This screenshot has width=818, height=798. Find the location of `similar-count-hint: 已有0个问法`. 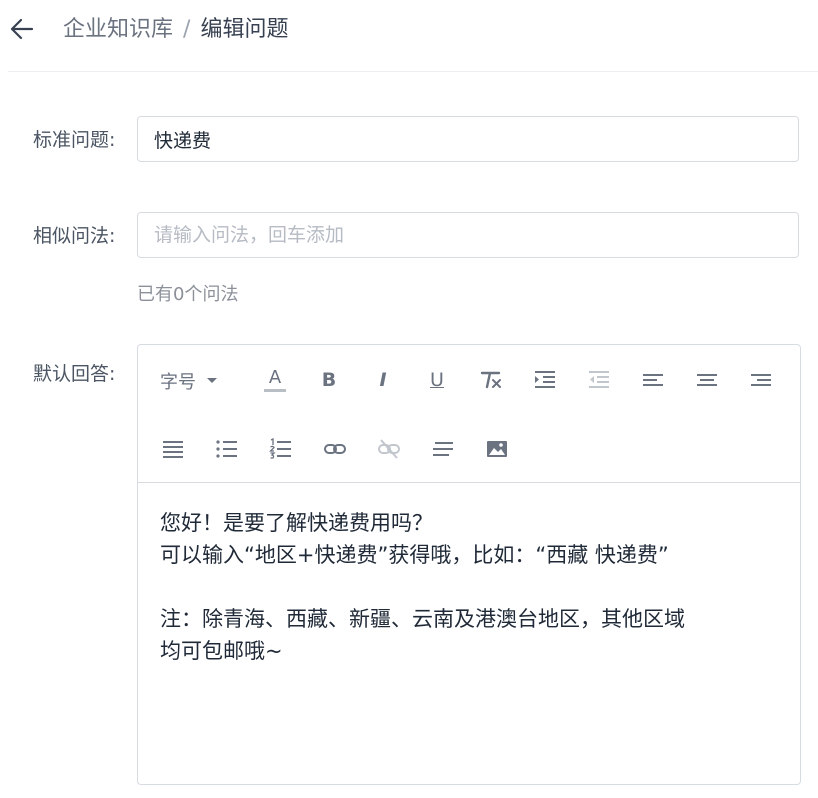

similar-count-hint: 已有0个问法 is located at coordinates (188, 294).